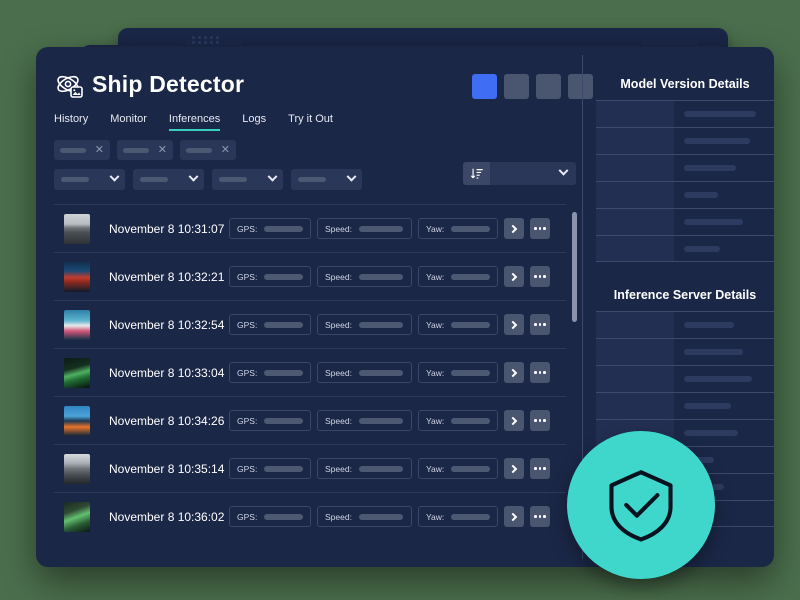 The width and height of the screenshot is (800, 600). I want to click on filter-chip-3: ✕, so click(208, 150).